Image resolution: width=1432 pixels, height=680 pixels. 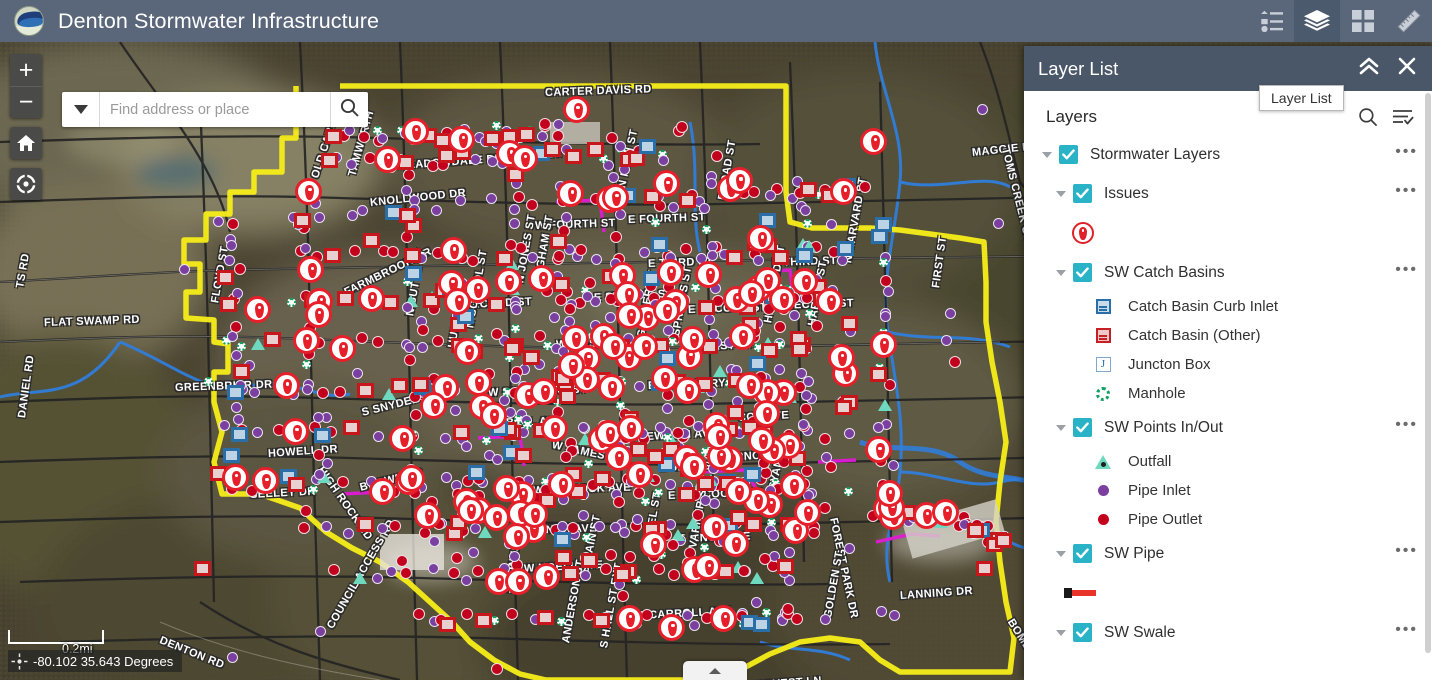 I want to click on layer-row-sw-points-in-out: SW Points In/Out •••, so click(x=1228, y=427).